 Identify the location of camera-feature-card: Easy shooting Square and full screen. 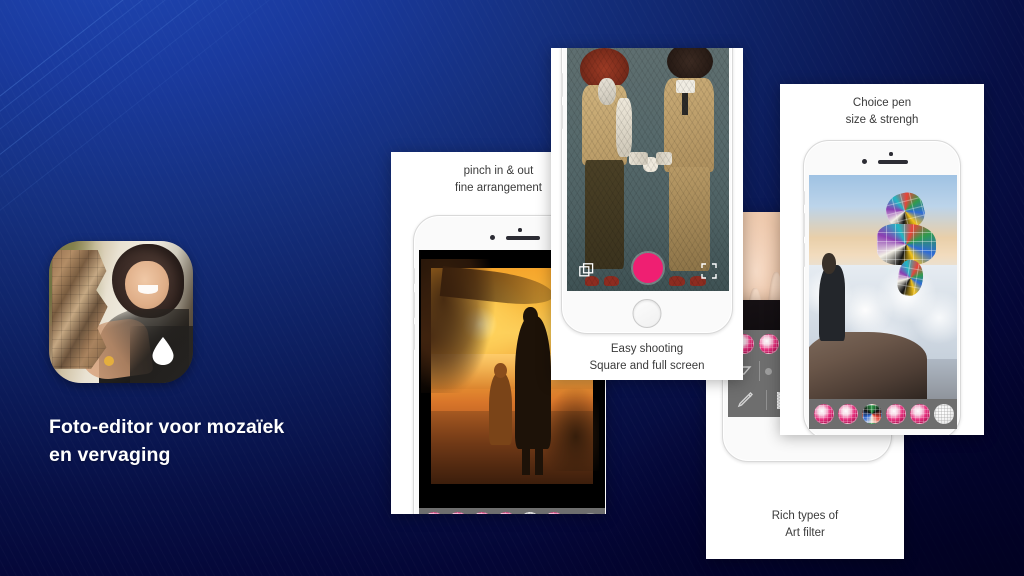
(647, 214).